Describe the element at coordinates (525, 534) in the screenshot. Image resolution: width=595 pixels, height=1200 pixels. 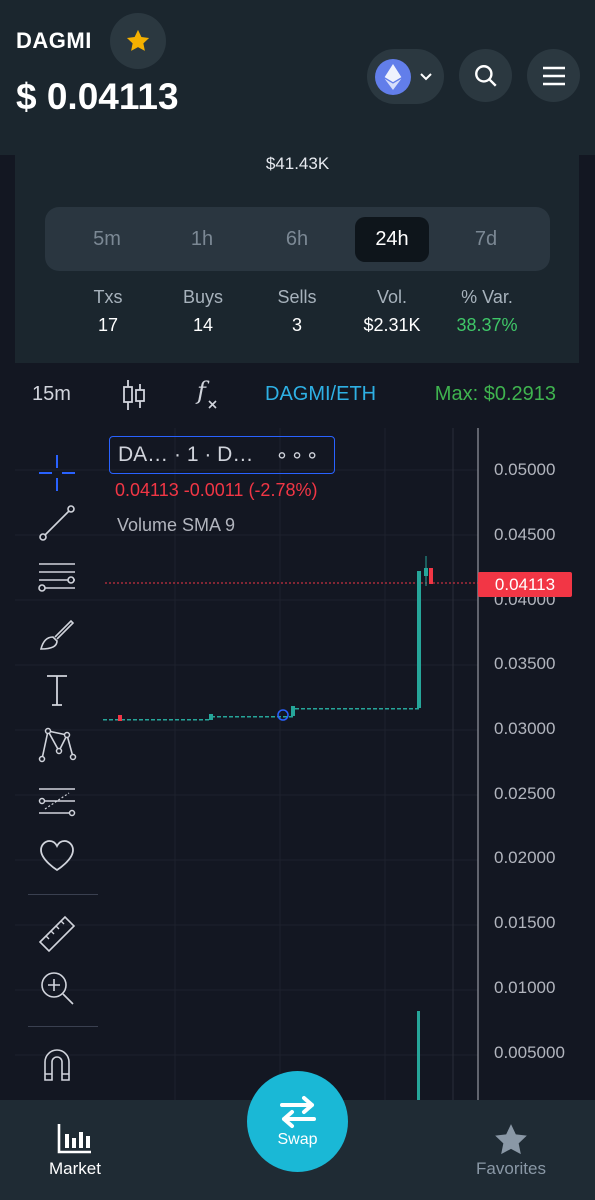
I see `price-axis-tick: 0.04500` at that location.